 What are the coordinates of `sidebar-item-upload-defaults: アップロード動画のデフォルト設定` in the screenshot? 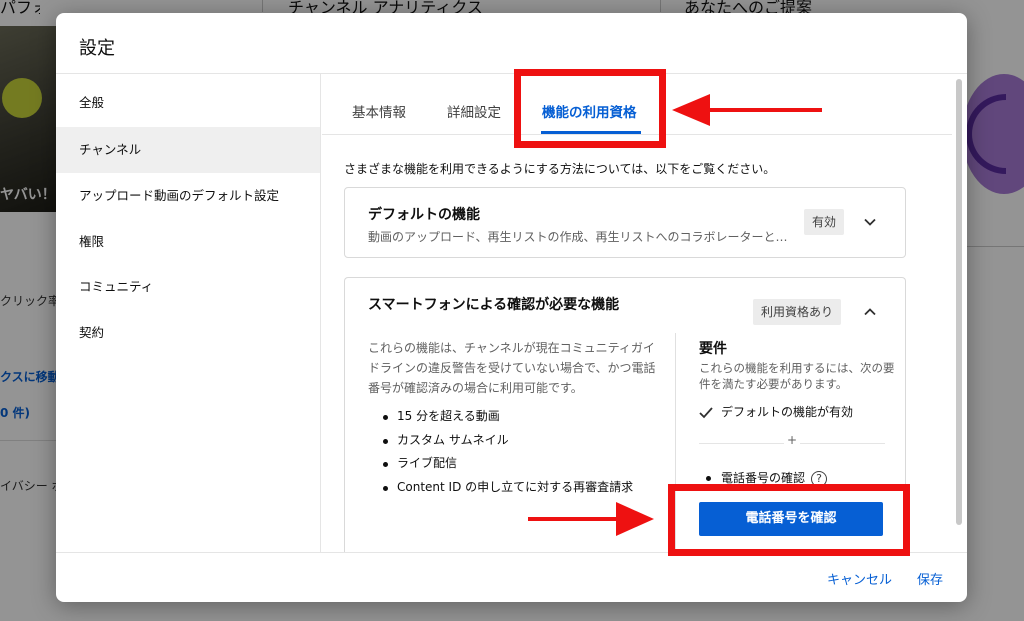 It's located at (188, 196).